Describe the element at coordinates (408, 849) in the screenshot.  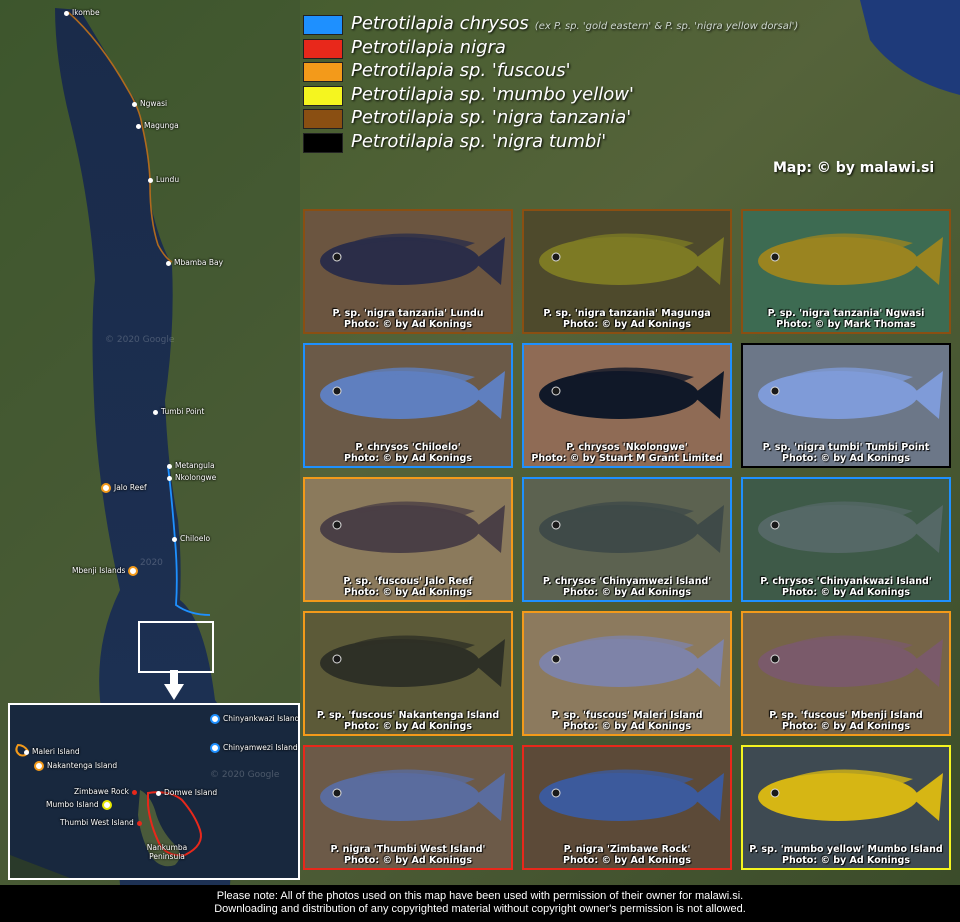
I see `photo-caption-title: P. nigra 'Thumbi West Island'` at that location.